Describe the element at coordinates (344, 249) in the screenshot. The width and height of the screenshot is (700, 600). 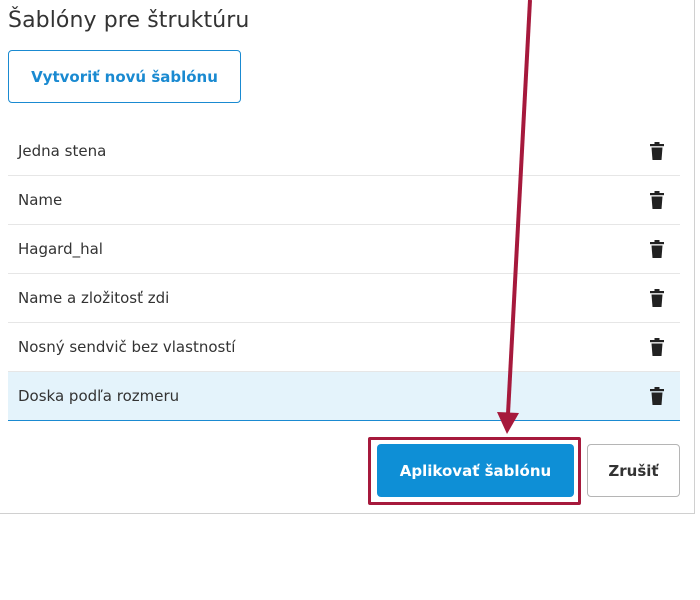
I see `template-row: Hagard_hal` at that location.